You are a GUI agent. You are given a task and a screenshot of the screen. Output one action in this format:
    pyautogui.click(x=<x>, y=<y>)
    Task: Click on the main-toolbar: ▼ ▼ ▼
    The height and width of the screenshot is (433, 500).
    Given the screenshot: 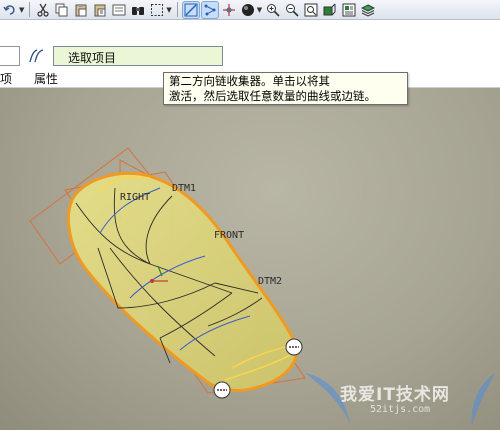 What is the action you would take?
    pyautogui.click(x=250, y=10)
    